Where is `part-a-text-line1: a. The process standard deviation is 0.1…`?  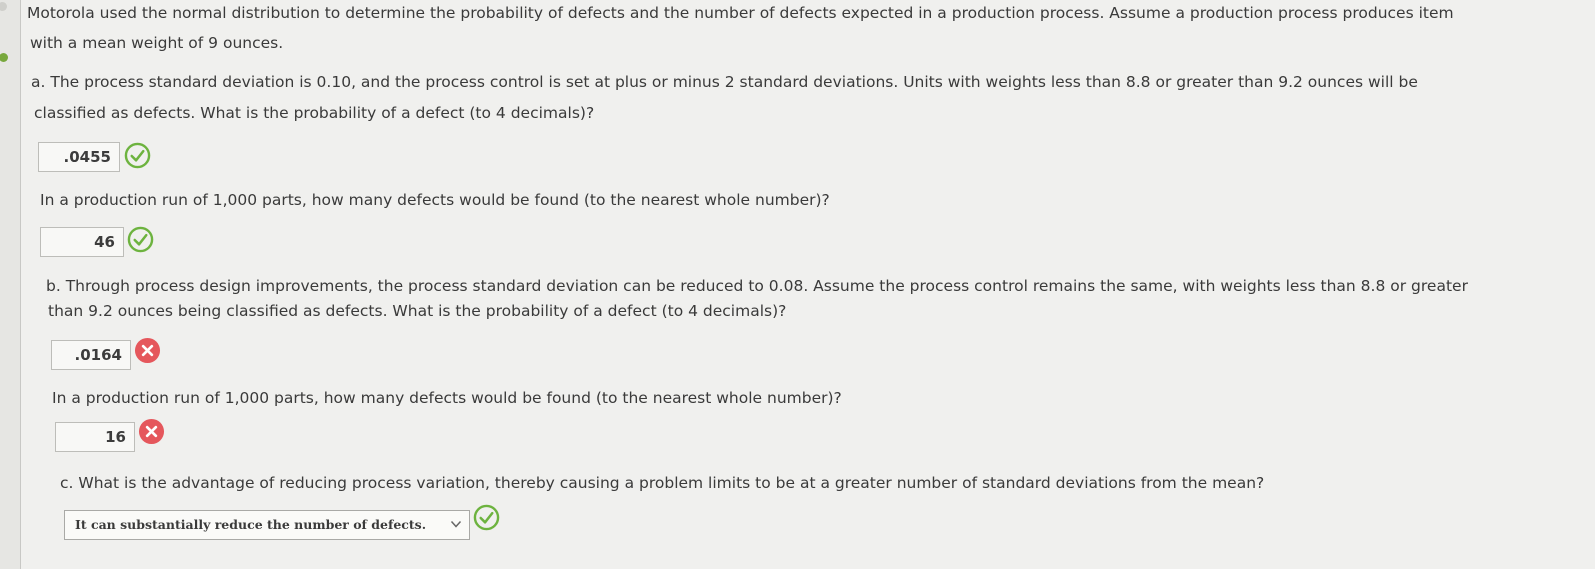
part-a-text-line1: a. The process standard deviation is 0.1… is located at coordinates (724, 82).